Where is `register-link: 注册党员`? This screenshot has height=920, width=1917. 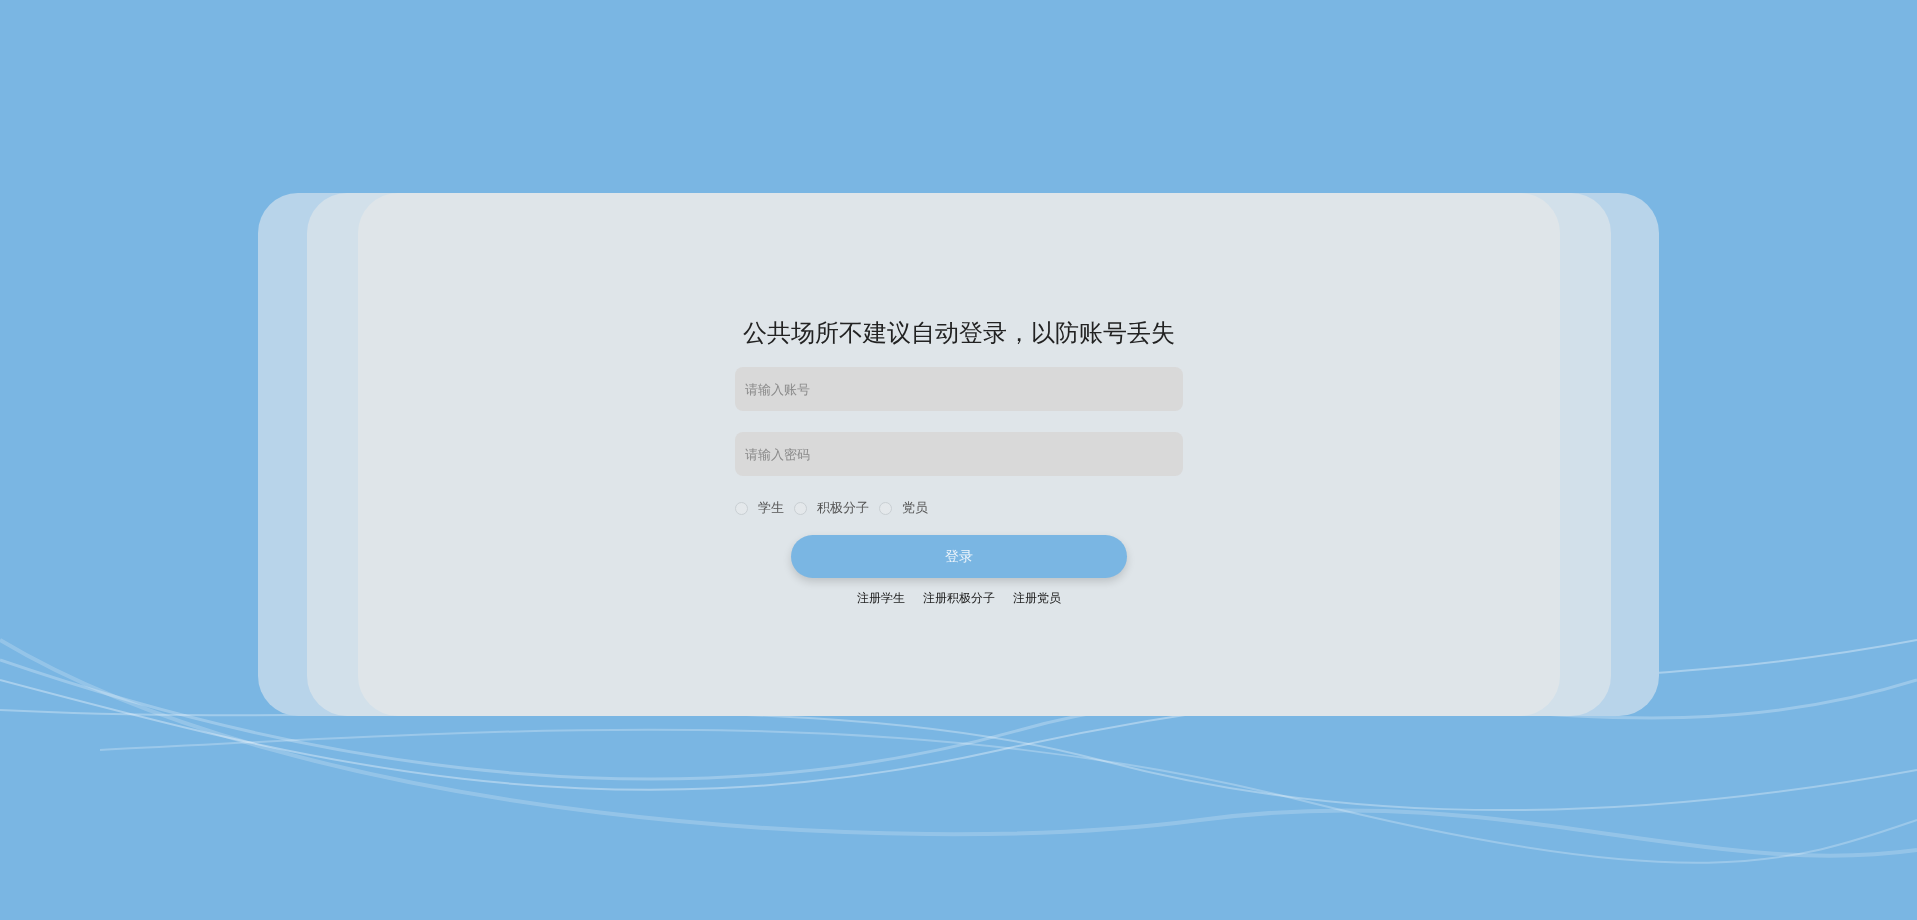
register-link: 注册党员 is located at coordinates (1036, 598).